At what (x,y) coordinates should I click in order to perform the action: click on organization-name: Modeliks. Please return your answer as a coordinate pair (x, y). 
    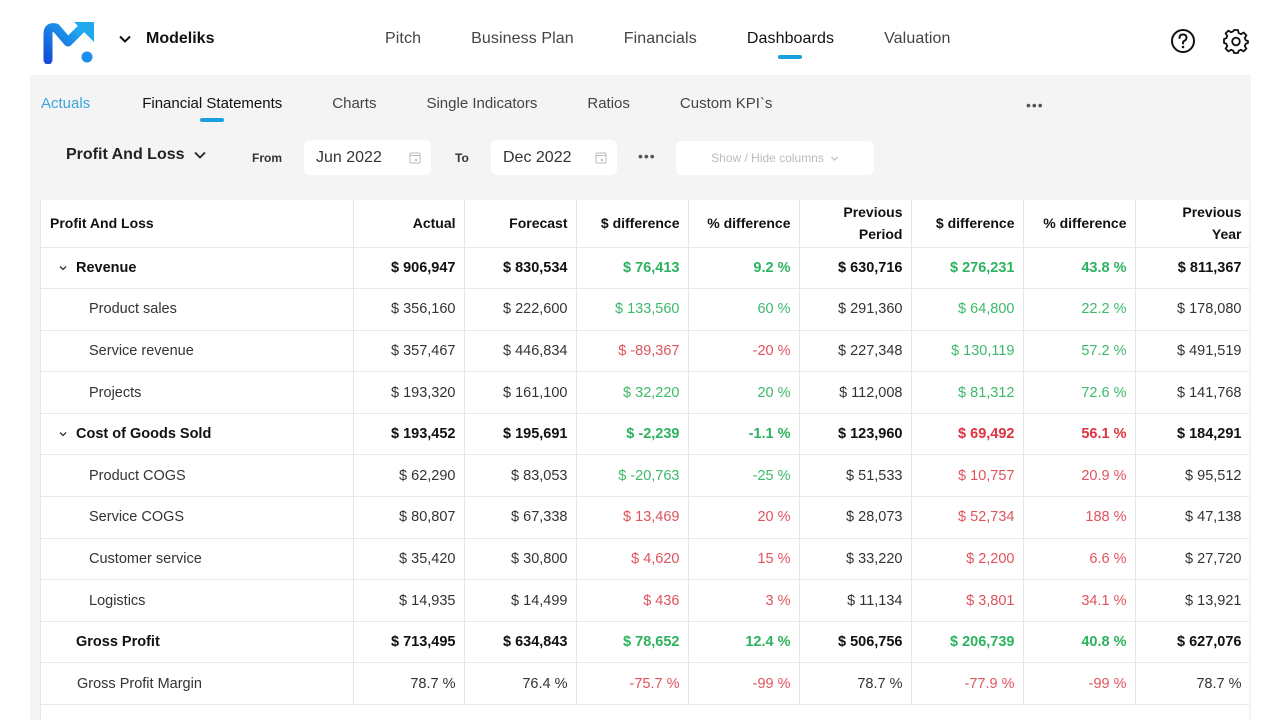
    Looking at the image, I should click on (180, 38).